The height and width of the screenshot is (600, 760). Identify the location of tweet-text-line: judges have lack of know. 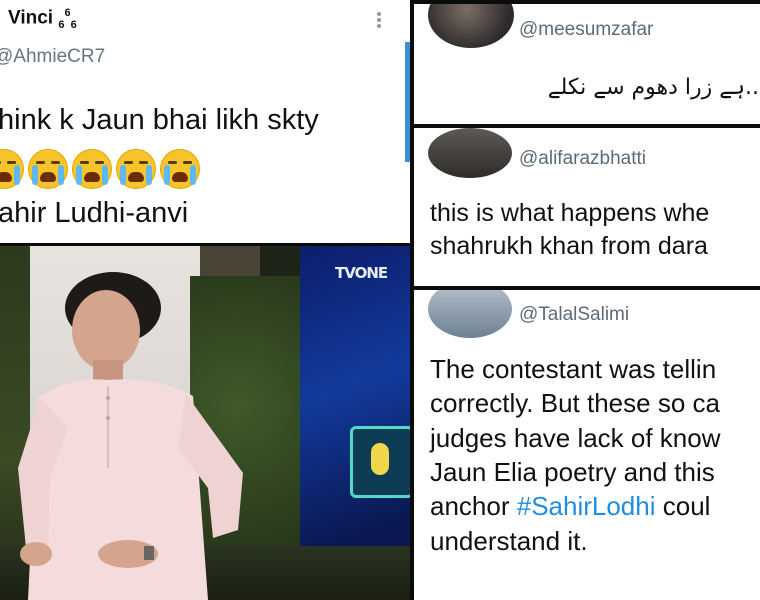
(575, 437).